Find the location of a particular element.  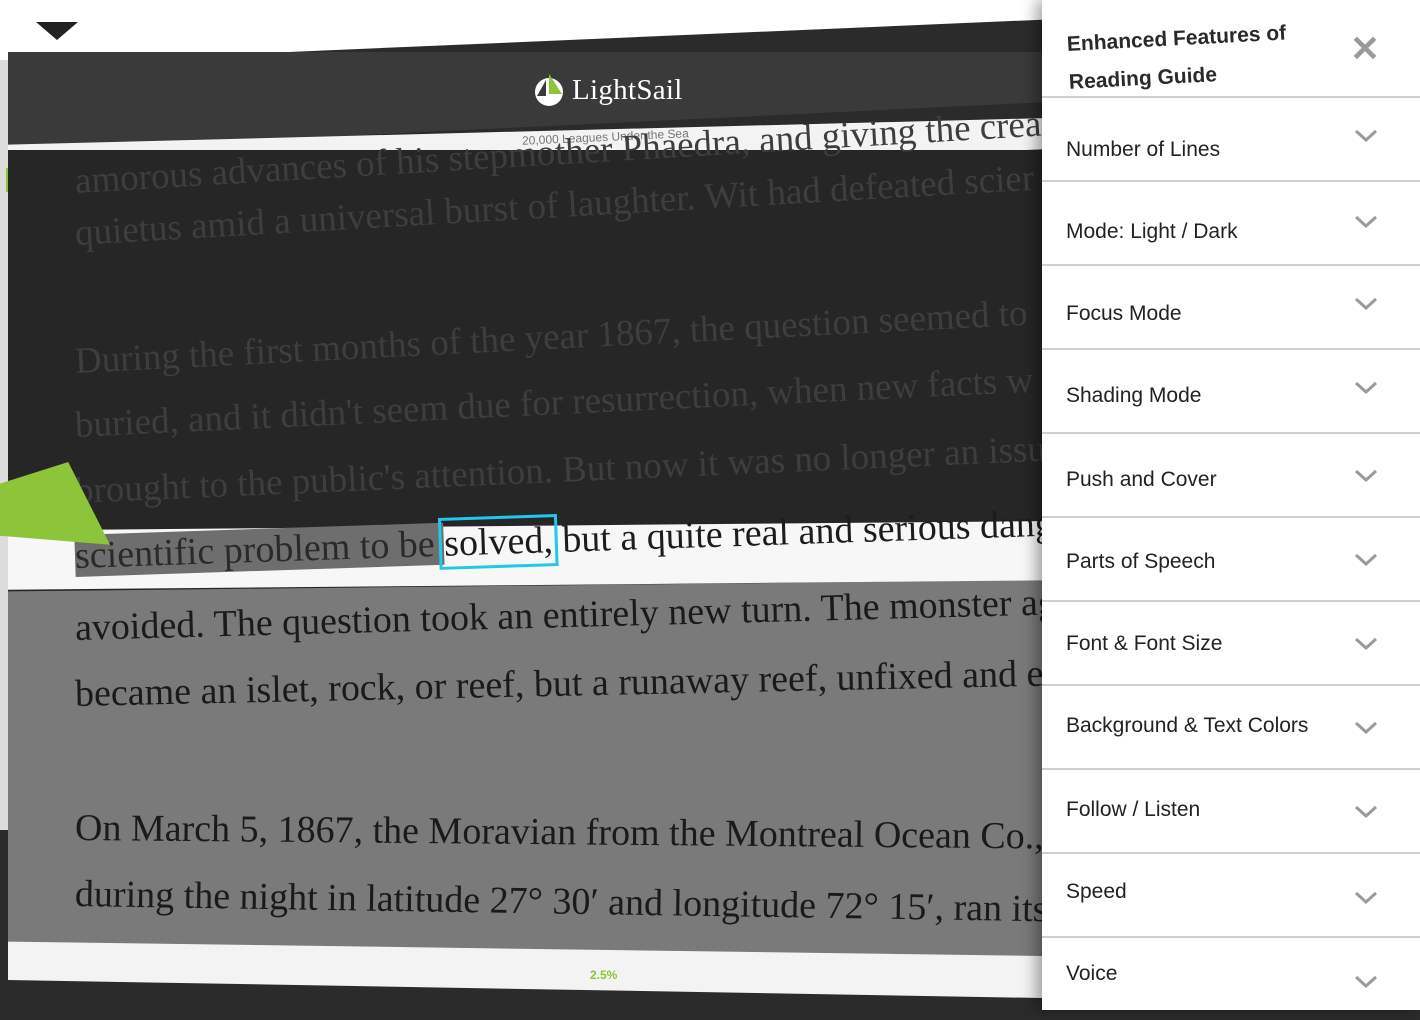

panel-item-label: Shading Mode is located at coordinates (1134, 395).